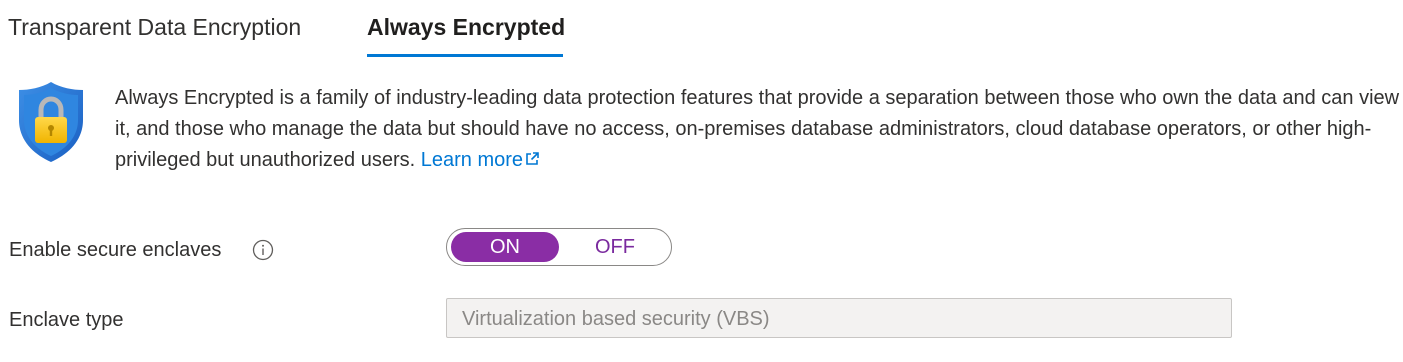 The image size is (1403, 362). What do you see at coordinates (466, 27) in the screenshot?
I see `tab-always-encrypted: Always Encrypted` at bounding box center [466, 27].